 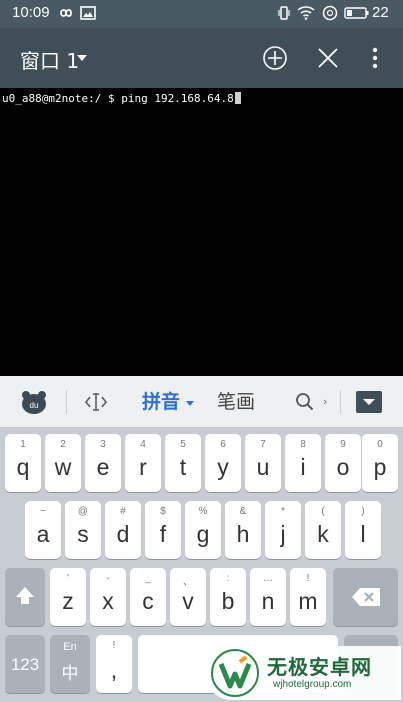 What do you see at coordinates (306, 13) in the screenshot?
I see `wifi-icon` at bounding box center [306, 13].